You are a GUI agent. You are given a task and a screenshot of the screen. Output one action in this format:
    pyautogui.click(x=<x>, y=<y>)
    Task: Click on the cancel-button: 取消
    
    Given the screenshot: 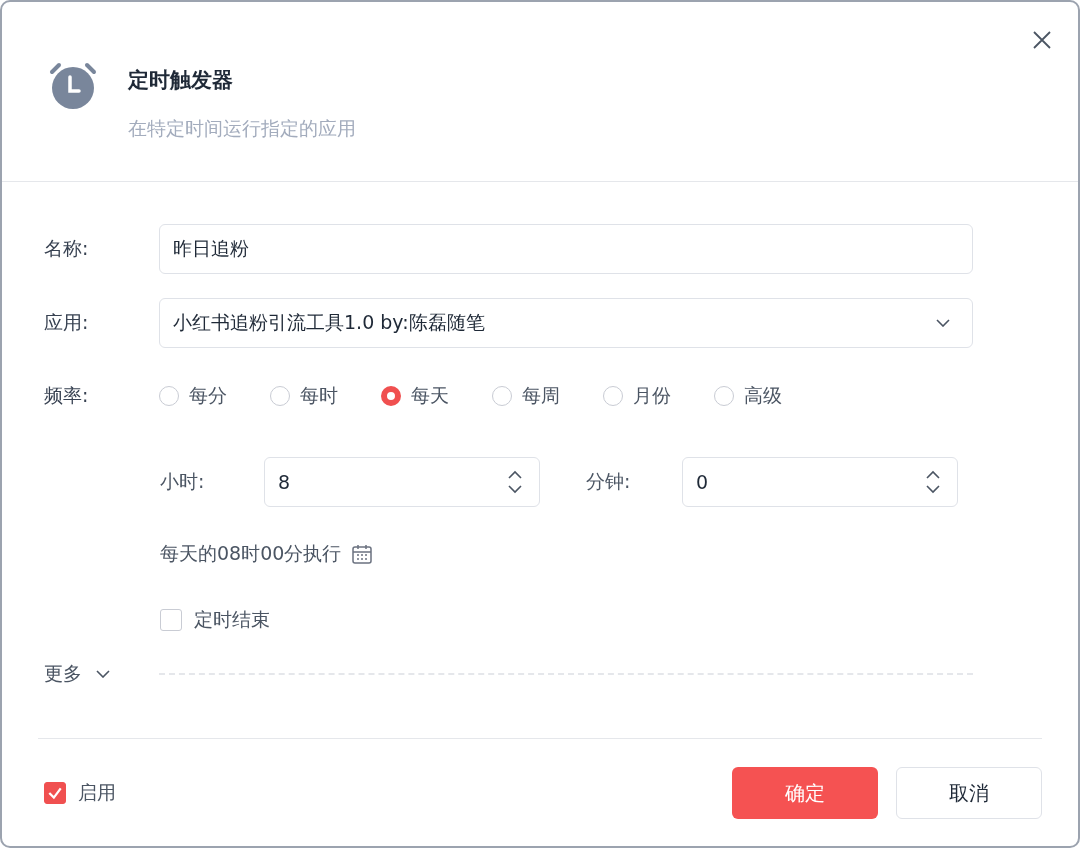 What is the action you would take?
    pyautogui.click(x=969, y=793)
    